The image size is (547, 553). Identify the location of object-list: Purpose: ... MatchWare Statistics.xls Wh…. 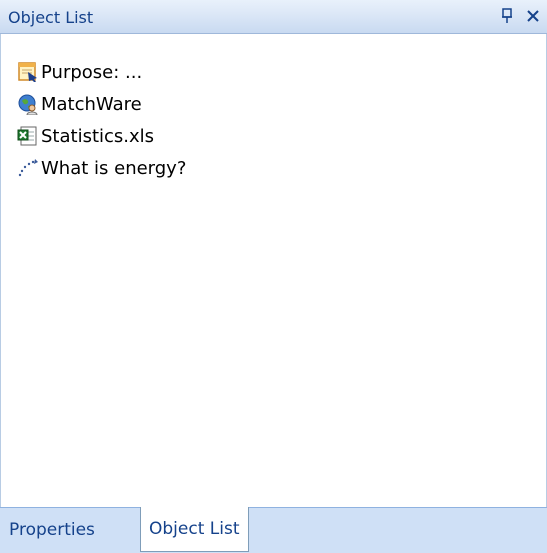
(101, 120).